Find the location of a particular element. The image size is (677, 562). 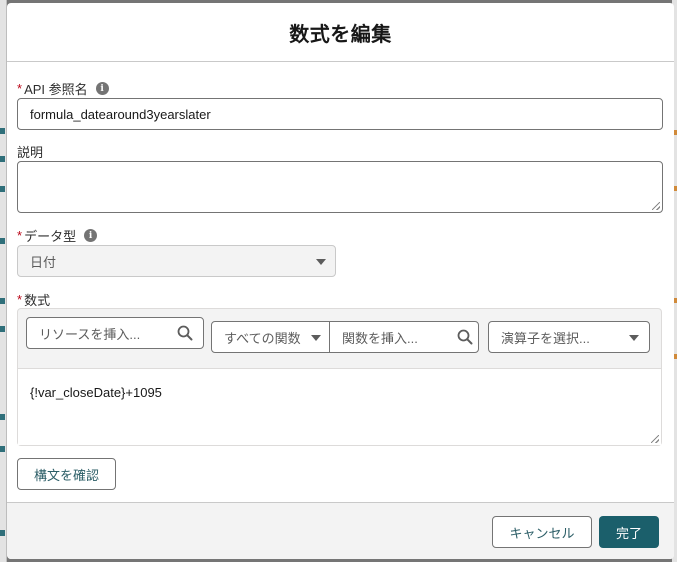

function-category-select: すべての関数 is located at coordinates (270, 337).